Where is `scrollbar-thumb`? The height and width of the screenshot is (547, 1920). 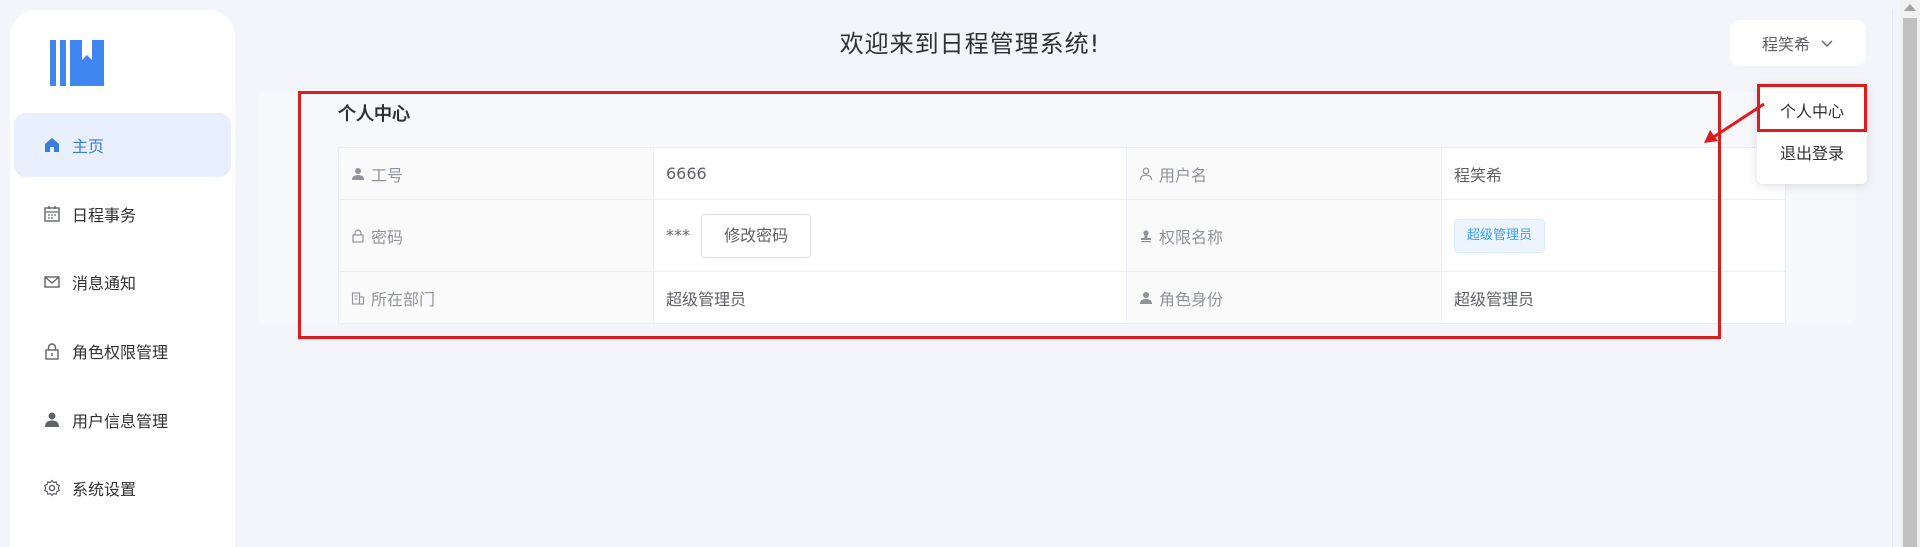 scrollbar-thumb is located at coordinates (1910, 282).